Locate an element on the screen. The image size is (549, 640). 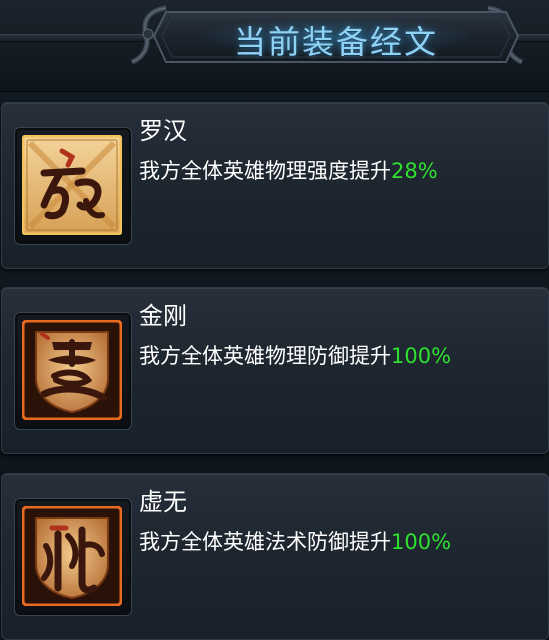
page-title: 当前装备经文 is located at coordinates (335, 42).